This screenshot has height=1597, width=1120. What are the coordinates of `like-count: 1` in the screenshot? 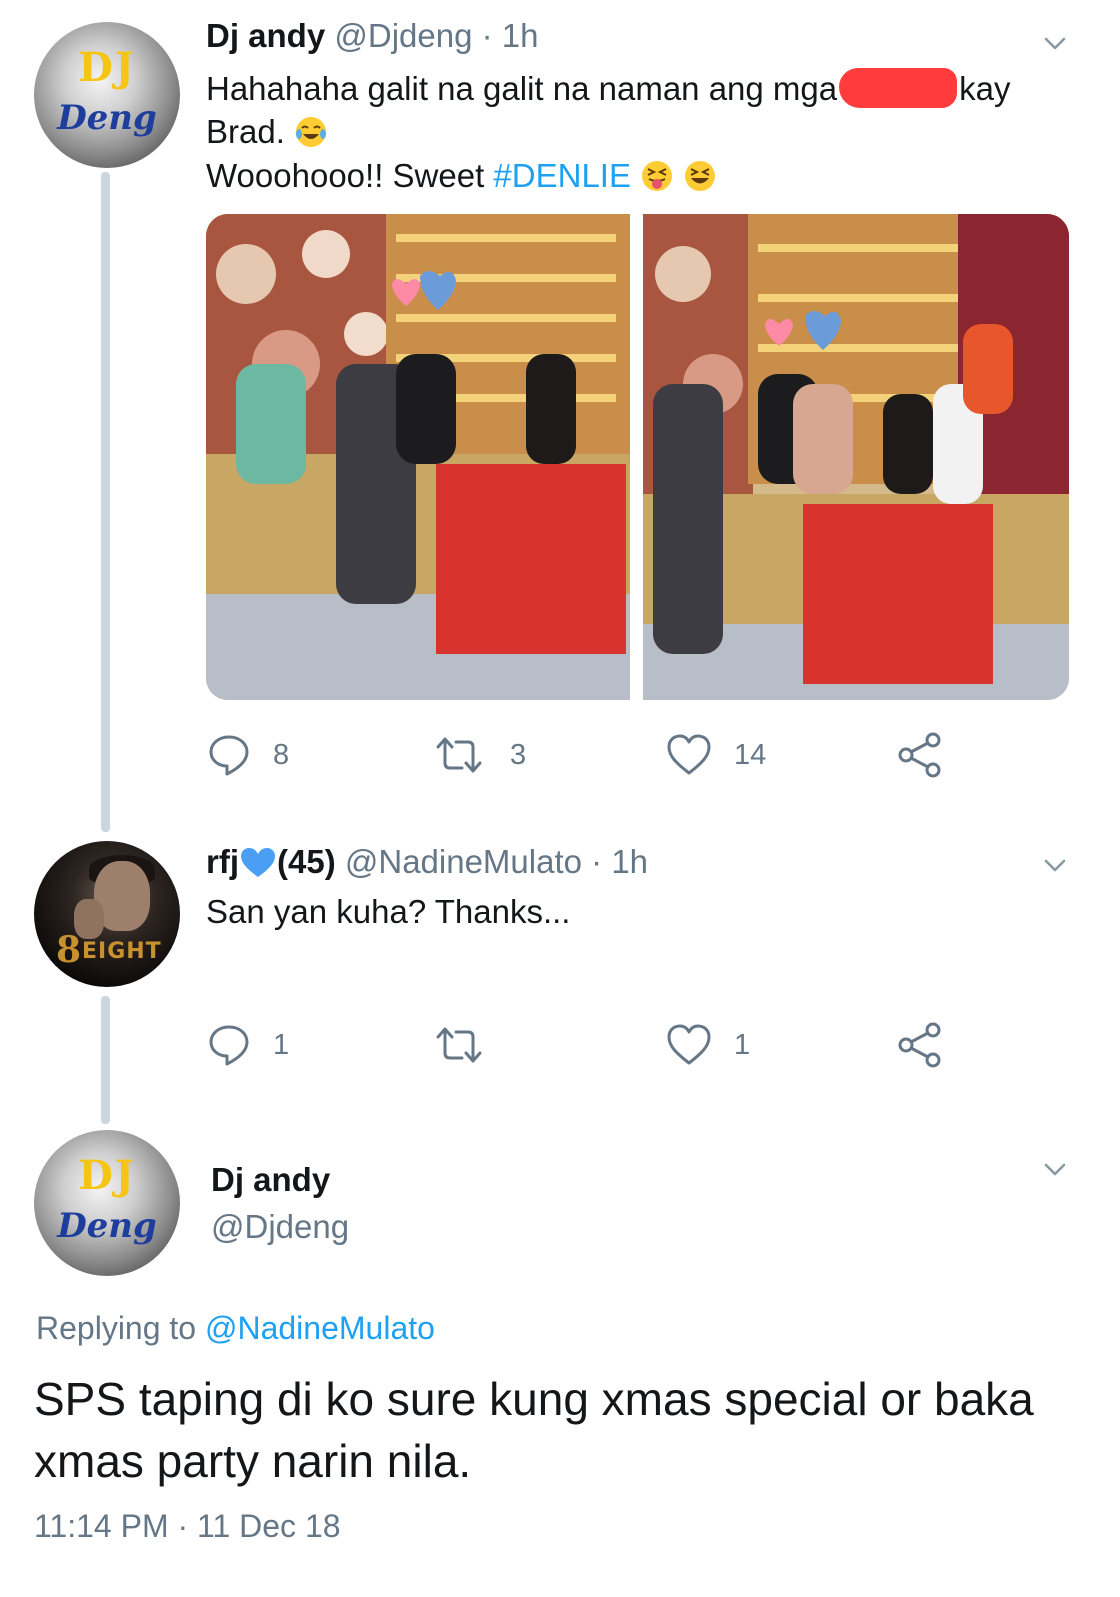 It's located at (742, 1044).